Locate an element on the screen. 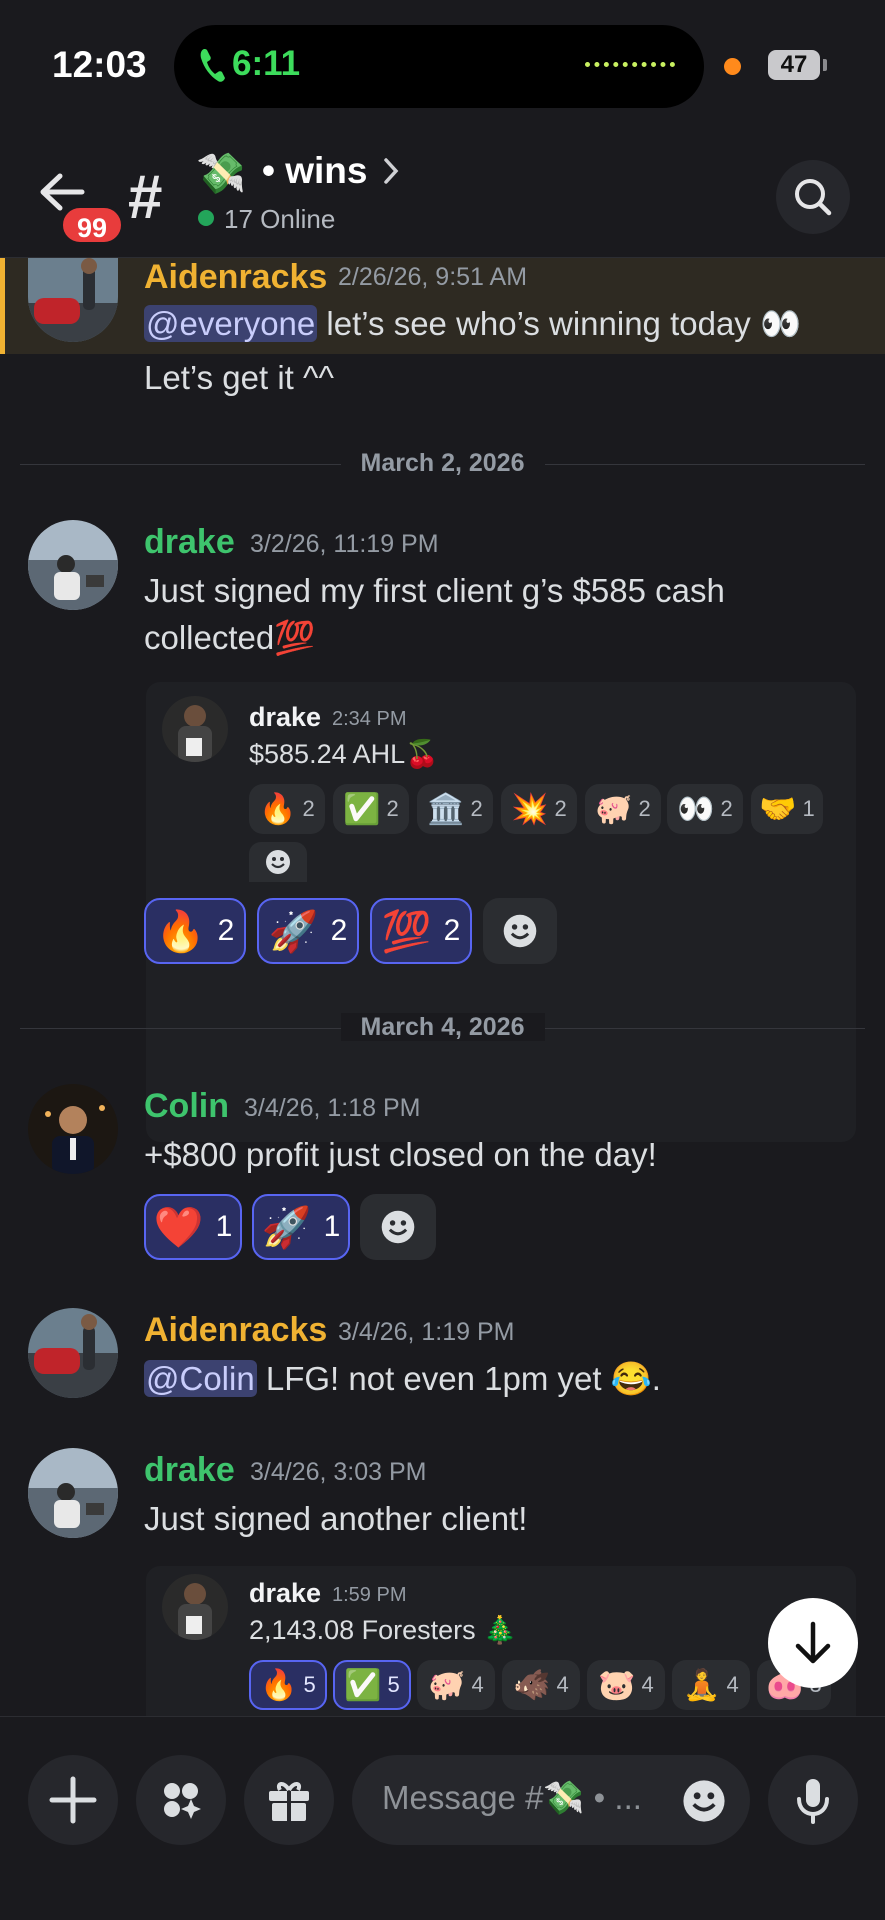 This screenshot has height=1920, width=885. reaction-chip: 💥 2 is located at coordinates (539, 809).